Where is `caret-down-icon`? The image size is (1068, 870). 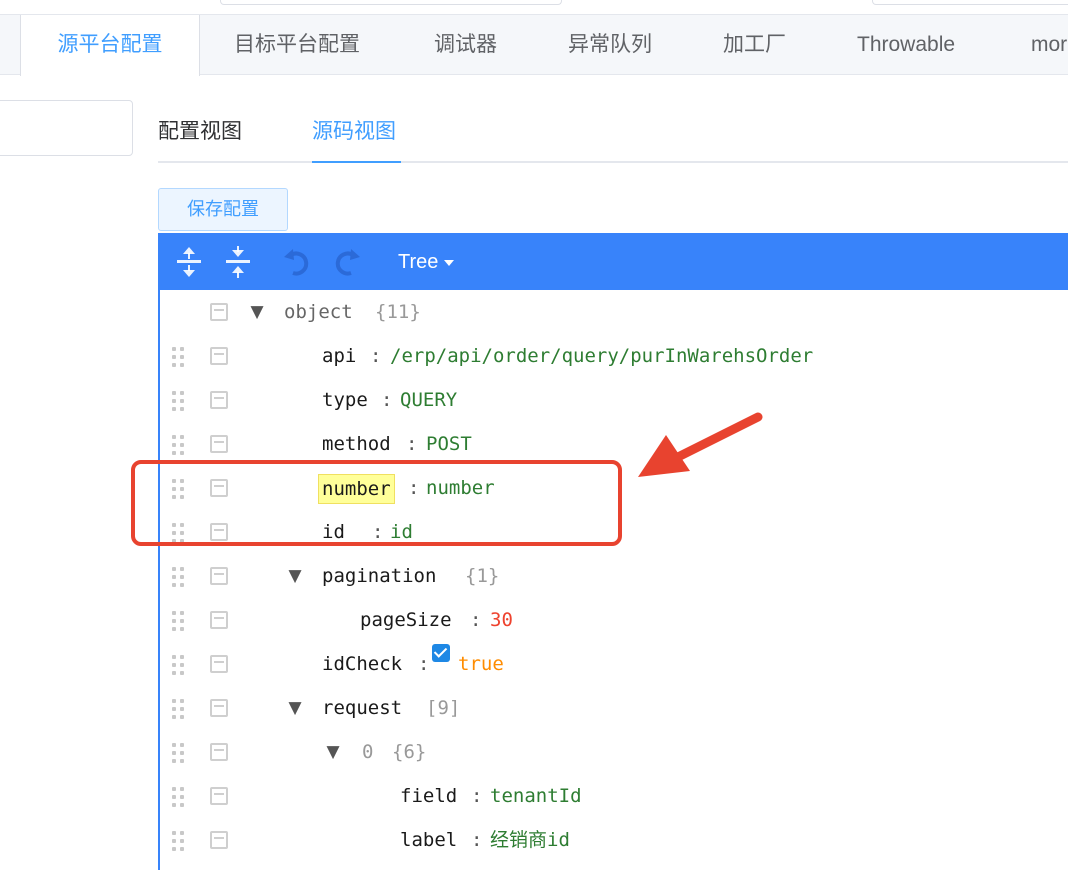
caret-down-icon is located at coordinates (449, 262).